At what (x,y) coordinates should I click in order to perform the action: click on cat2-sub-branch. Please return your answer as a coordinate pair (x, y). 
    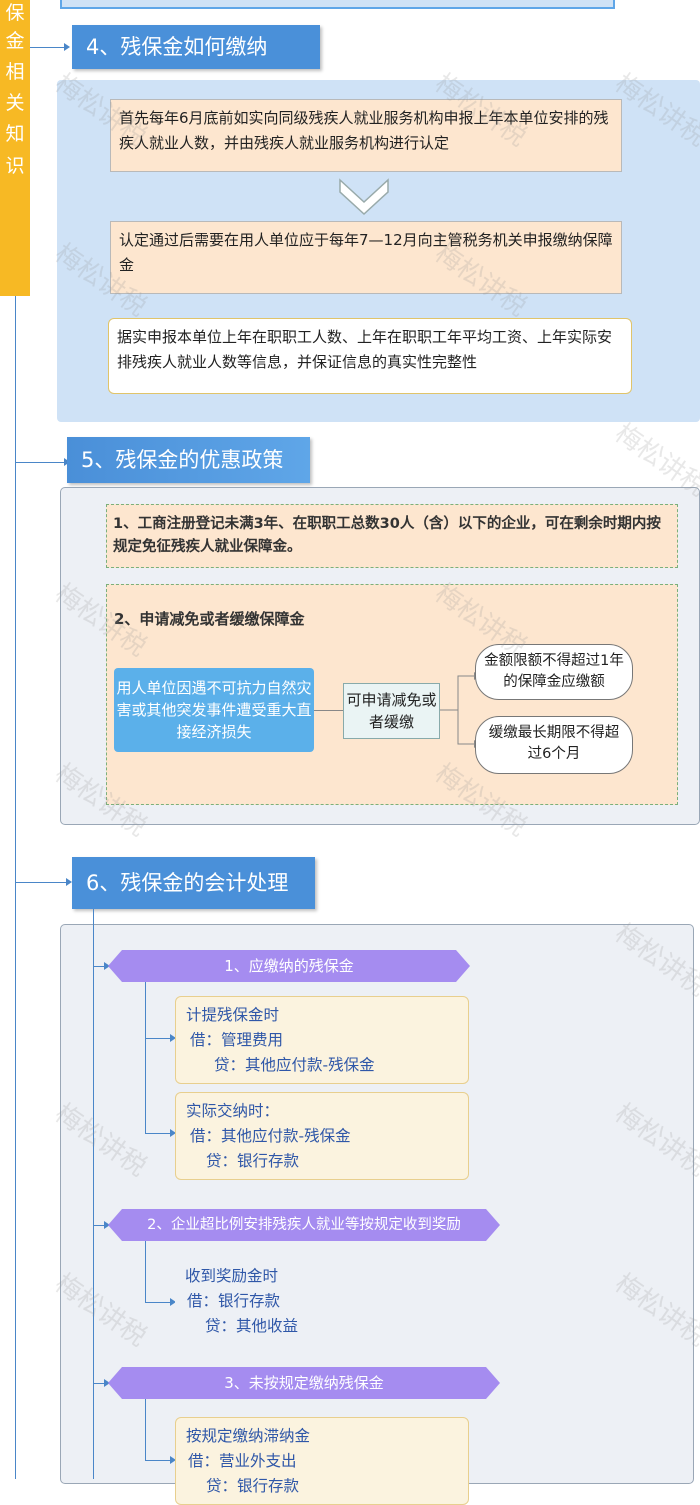
    Looking at the image, I should click on (159, 1302).